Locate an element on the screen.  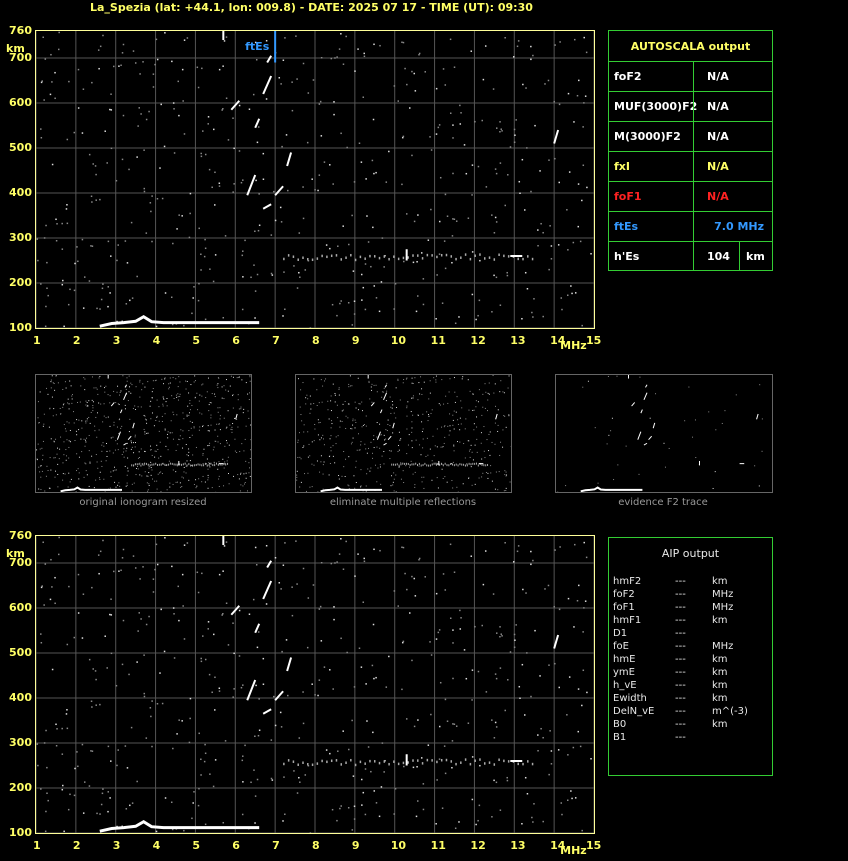
x-unit-label: MHz is located at coordinates (573, 345).